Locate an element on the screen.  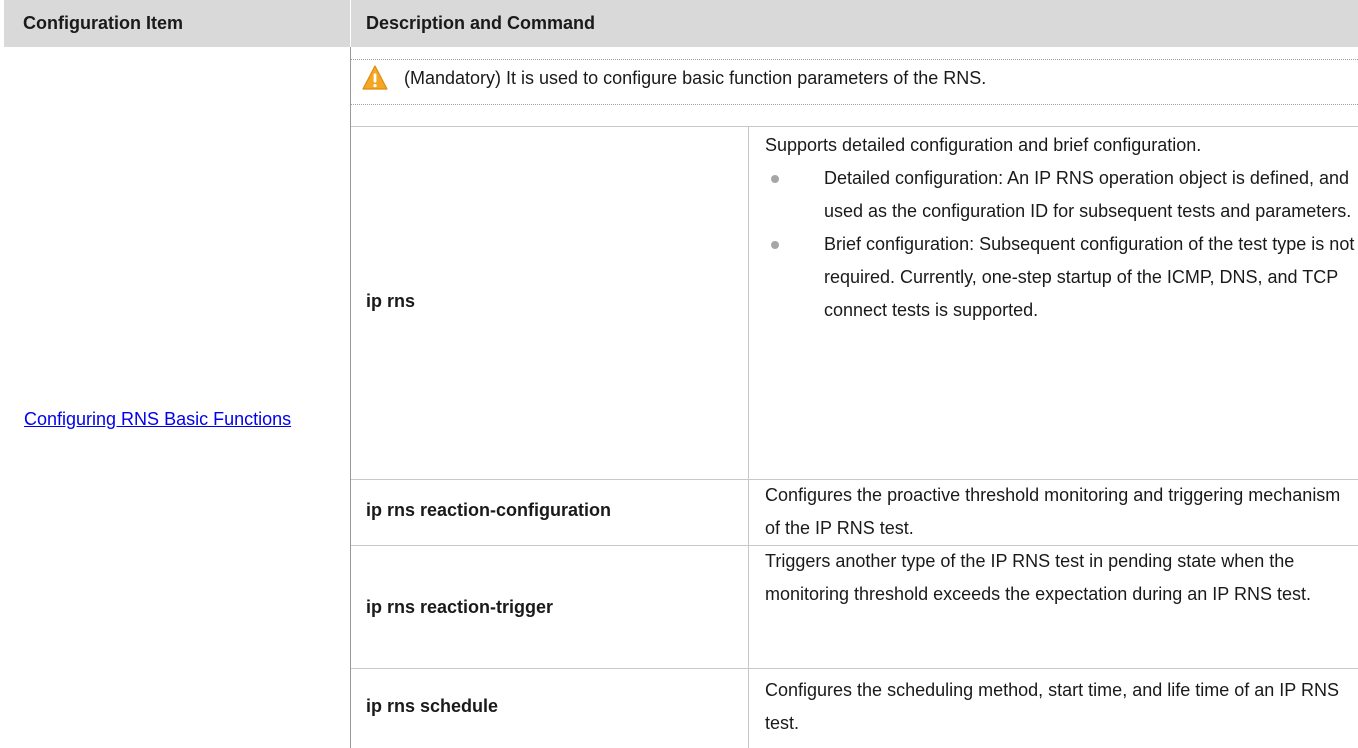
configuring-rns-basic-functions-link: Configuring RNS Basic Functions is located at coordinates (174, 419).